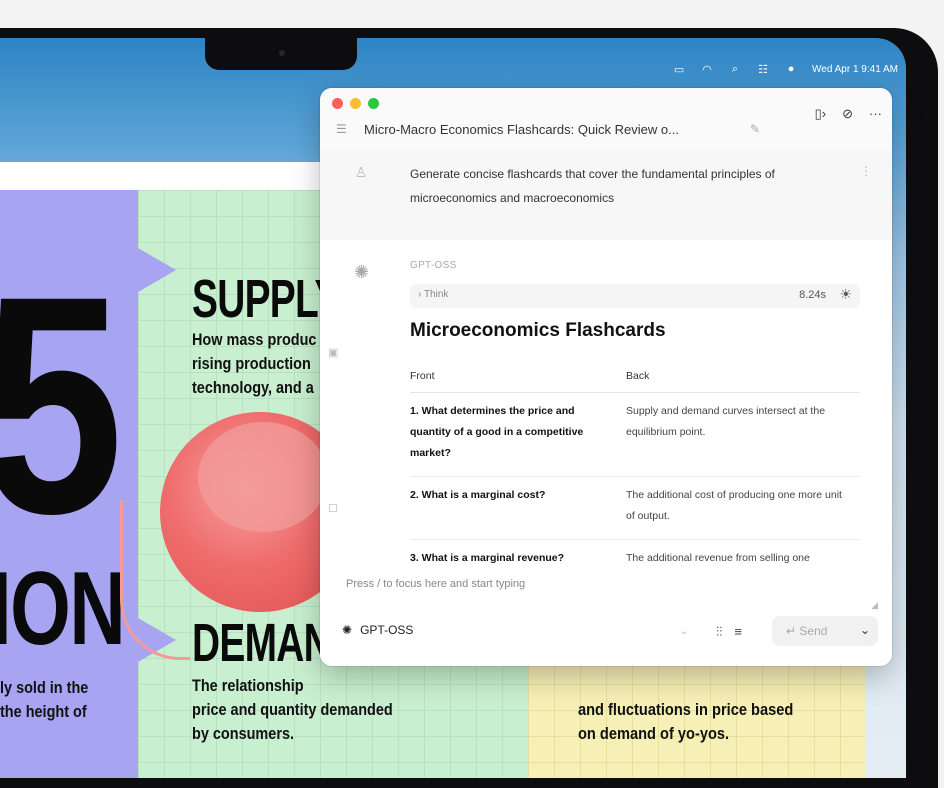  What do you see at coordinates (707, 69) in the screenshot?
I see `wifi-icon: ◠` at bounding box center [707, 69].